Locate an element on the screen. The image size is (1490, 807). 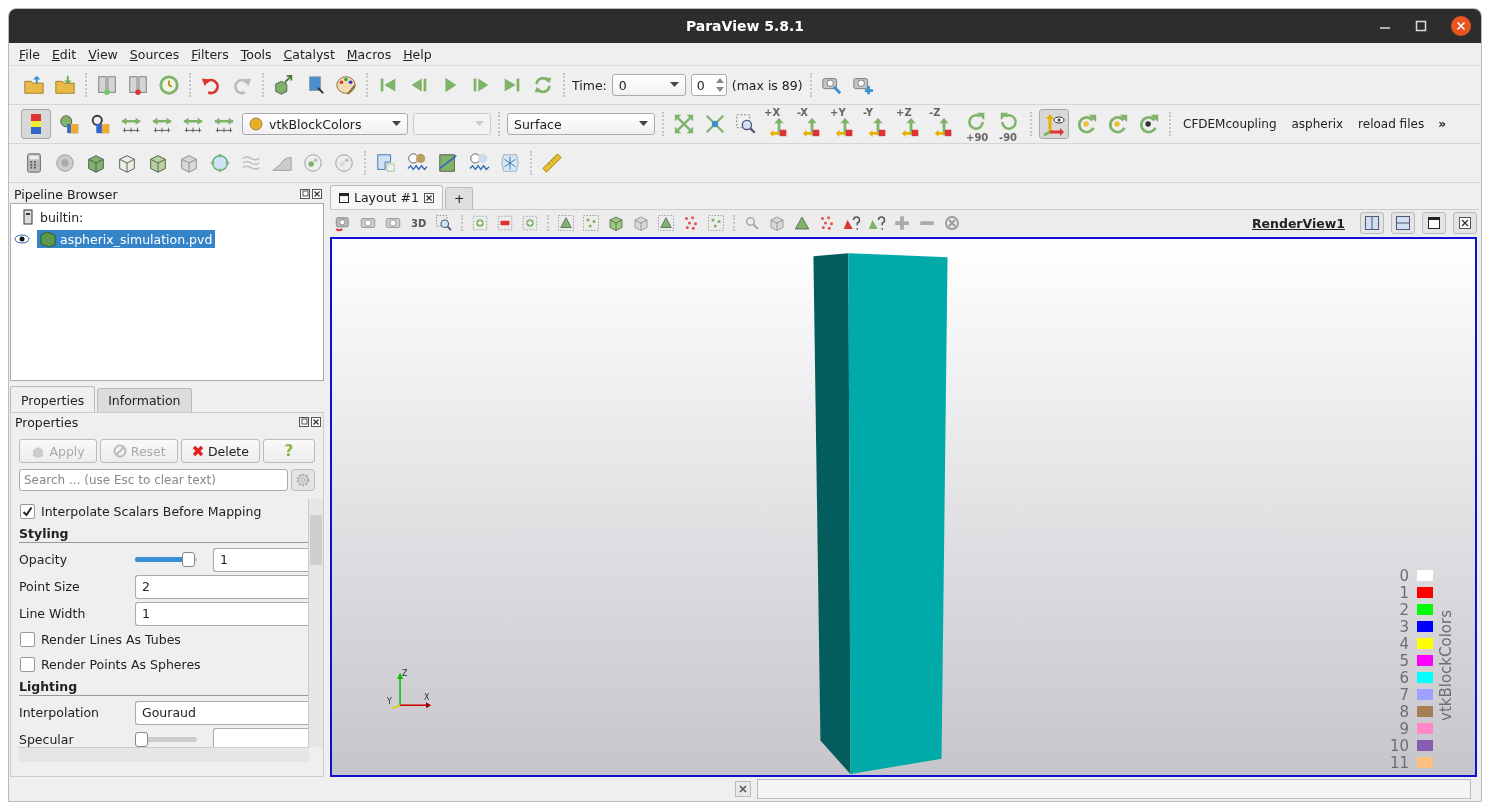
close-view-button is located at coordinates (1465, 223).